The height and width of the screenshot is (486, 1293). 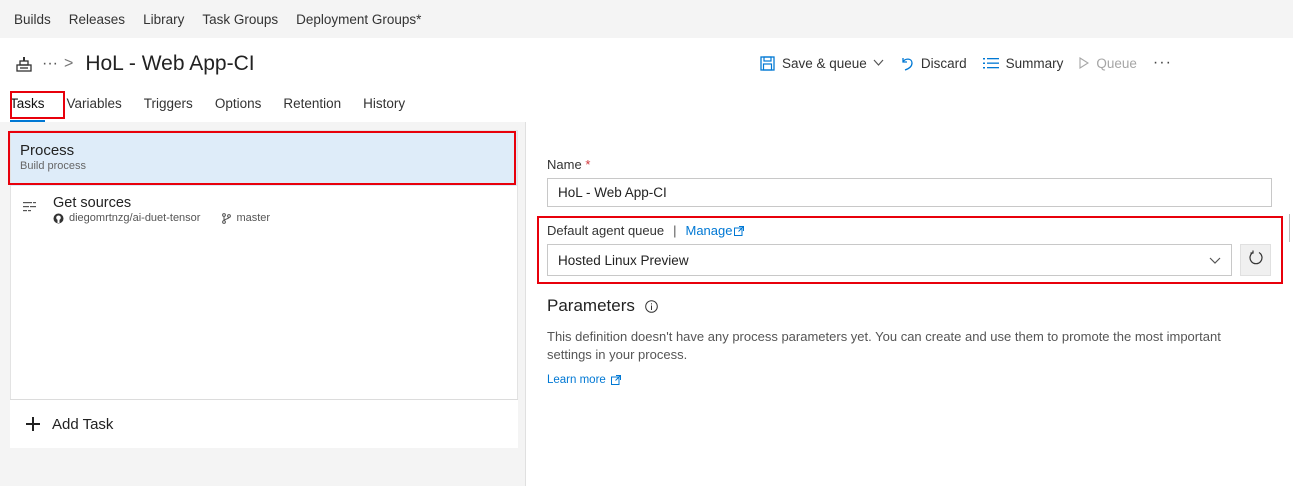 What do you see at coordinates (135, 218) in the screenshot?
I see `sources-repo: diegomrtnzg/ai-duet-tensor` at bounding box center [135, 218].